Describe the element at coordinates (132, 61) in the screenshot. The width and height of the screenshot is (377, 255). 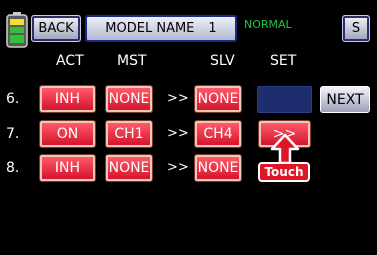
I see `column-header-mst: MST` at that location.